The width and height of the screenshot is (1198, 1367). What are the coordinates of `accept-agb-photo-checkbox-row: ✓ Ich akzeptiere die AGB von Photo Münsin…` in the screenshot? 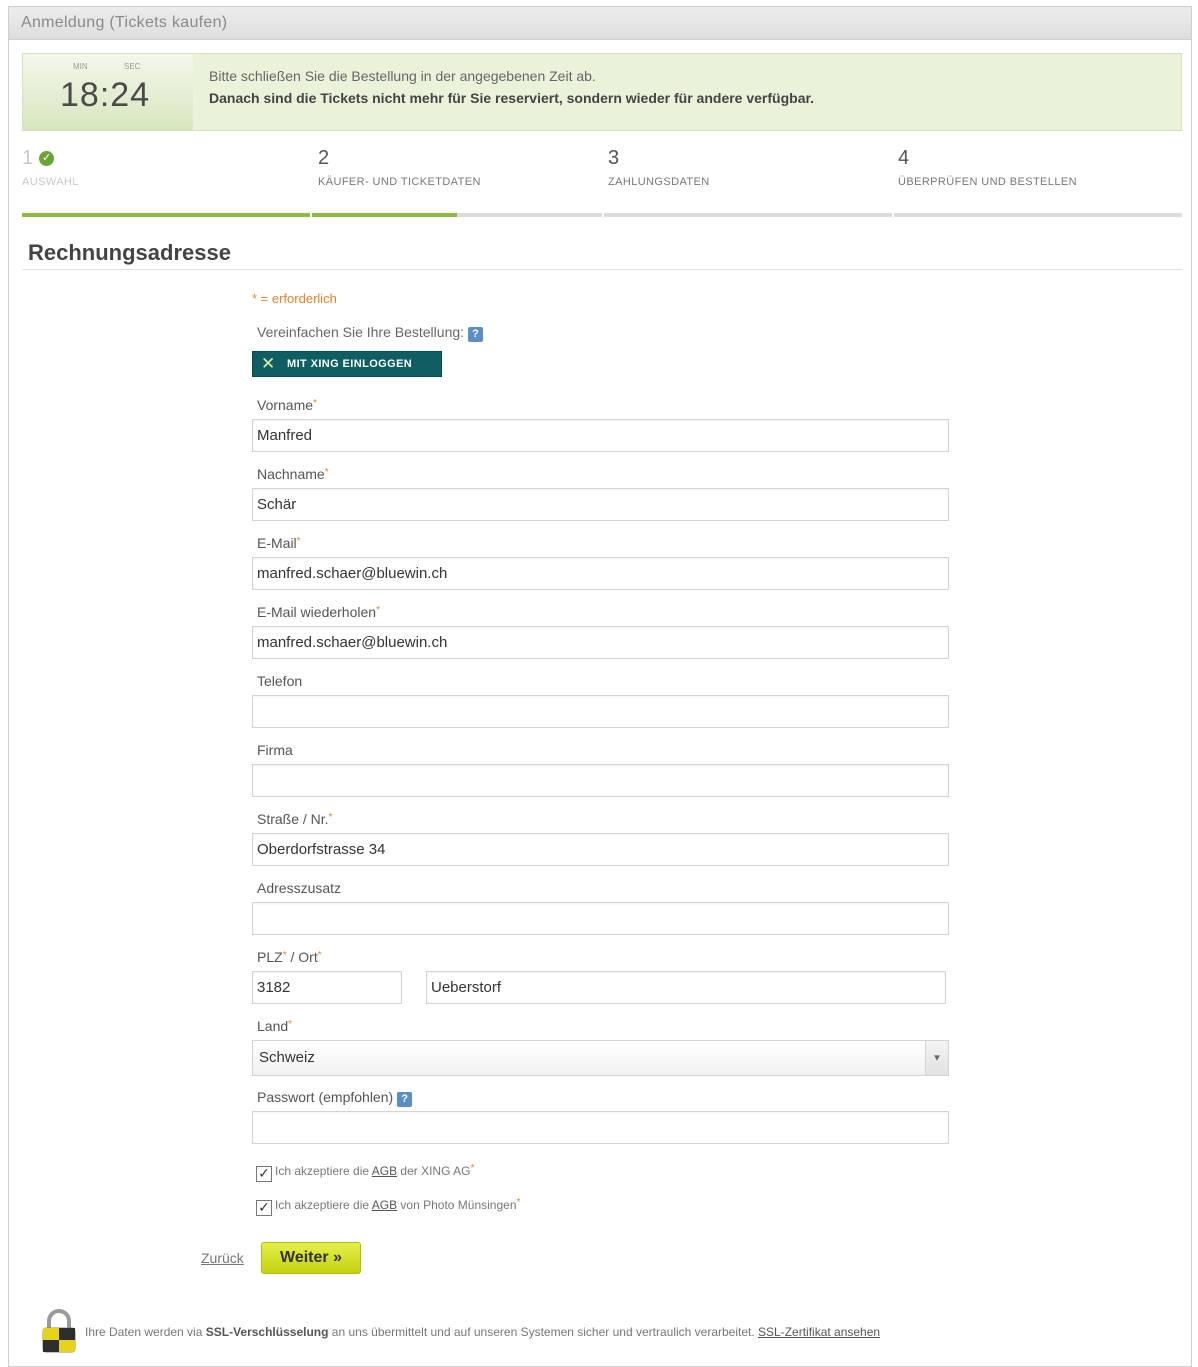 It's located at (388, 1206).